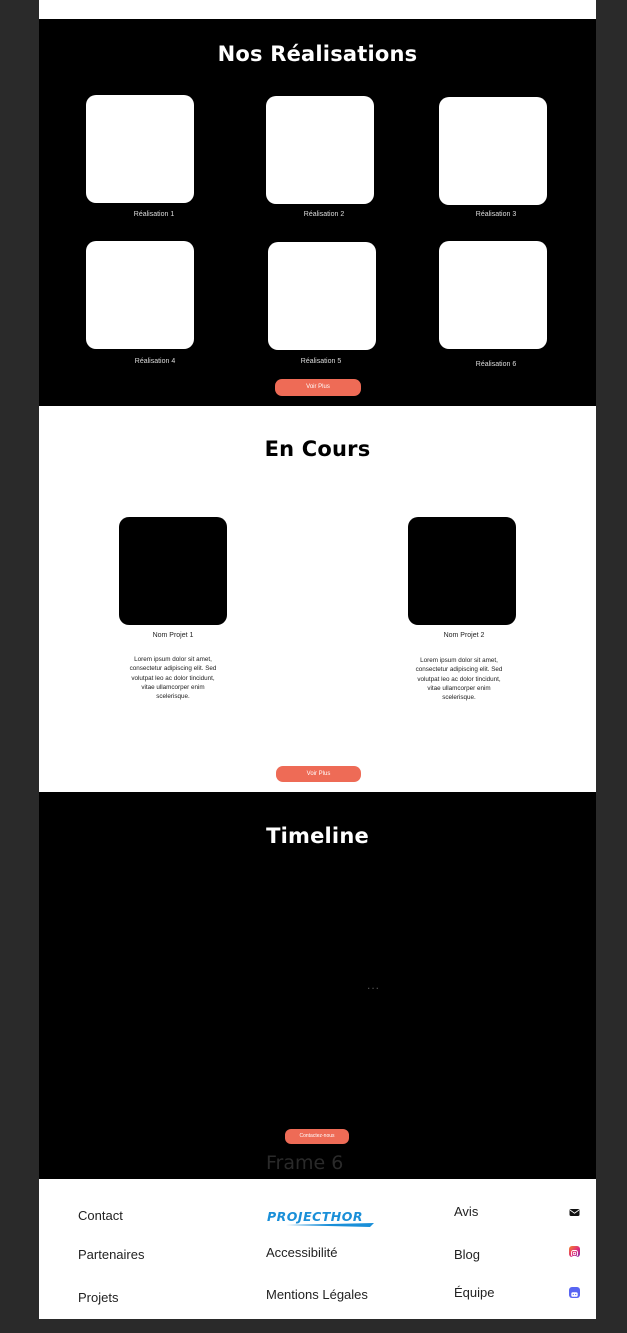 The width and height of the screenshot is (627, 1333). I want to click on footer-link-blog: Blog, so click(467, 1254).